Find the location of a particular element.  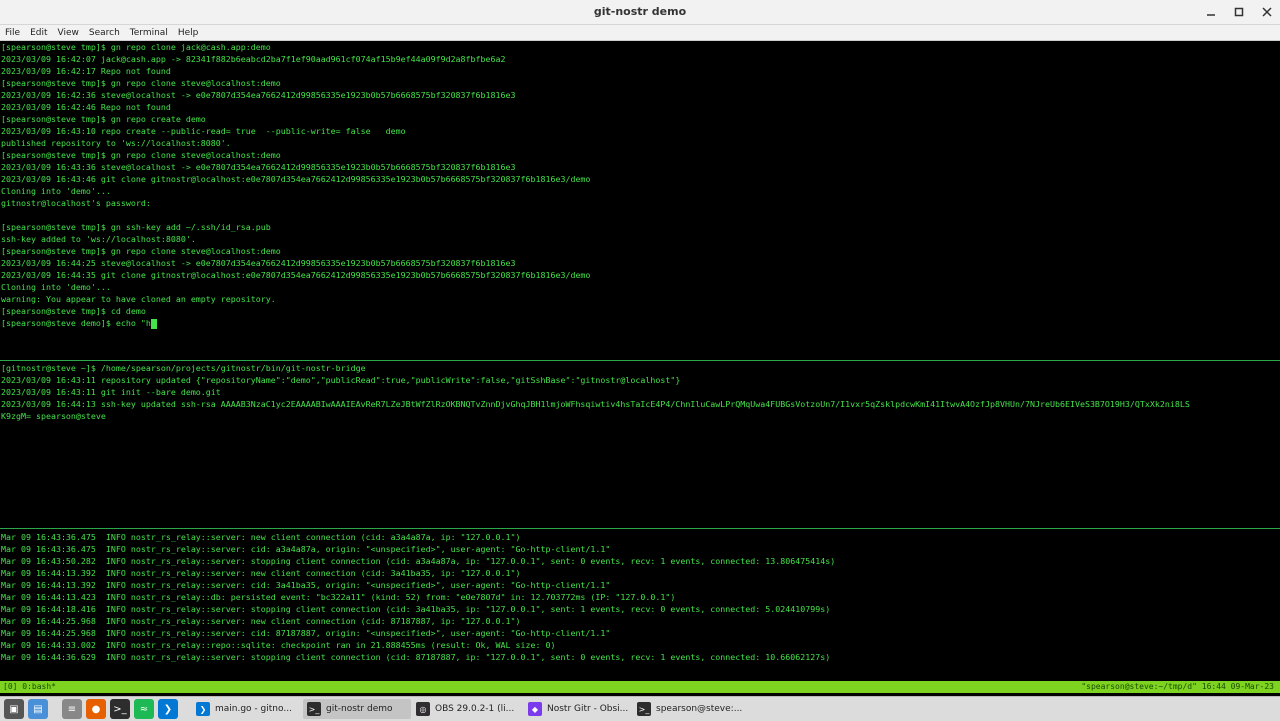

vscode-launcher: ❯ is located at coordinates (168, 709).